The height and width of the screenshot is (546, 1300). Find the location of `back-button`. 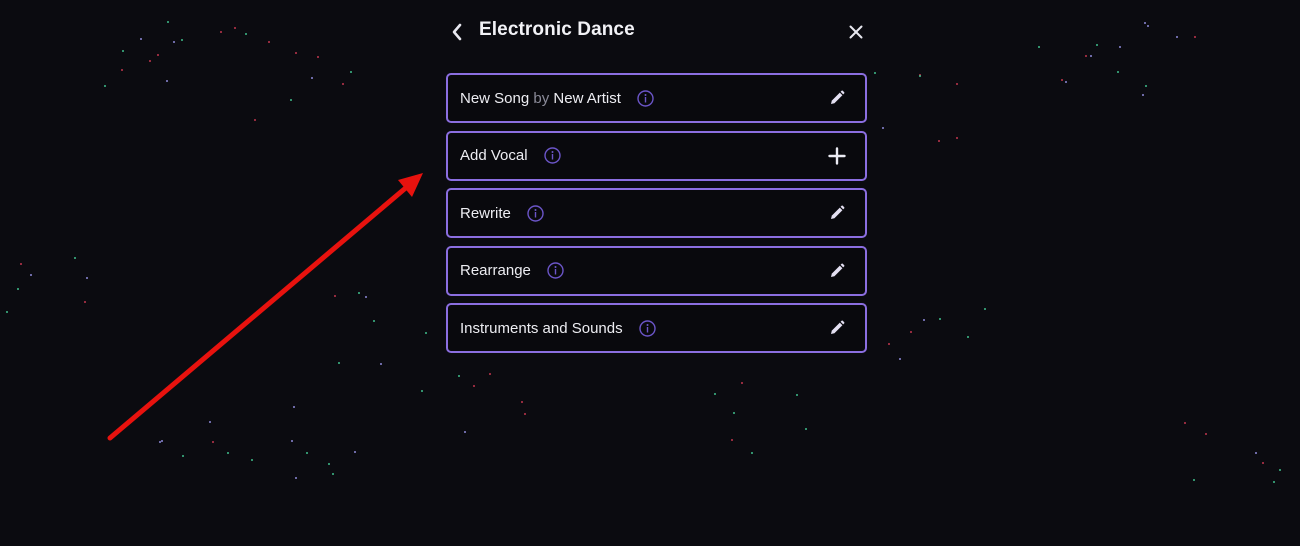

back-button is located at coordinates (457, 32).